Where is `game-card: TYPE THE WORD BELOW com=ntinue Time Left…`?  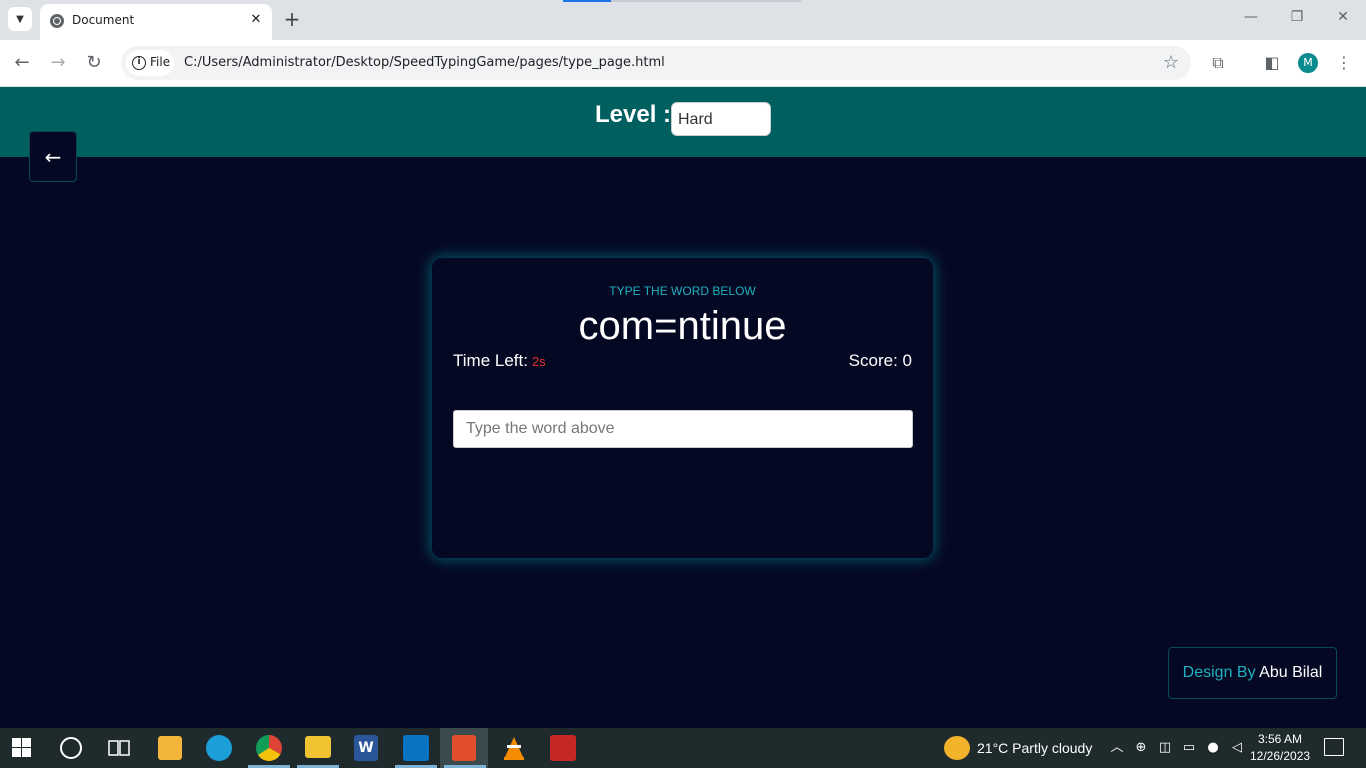
game-card: TYPE THE WORD BELOW com=ntinue Time Left… is located at coordinates (682, 408).